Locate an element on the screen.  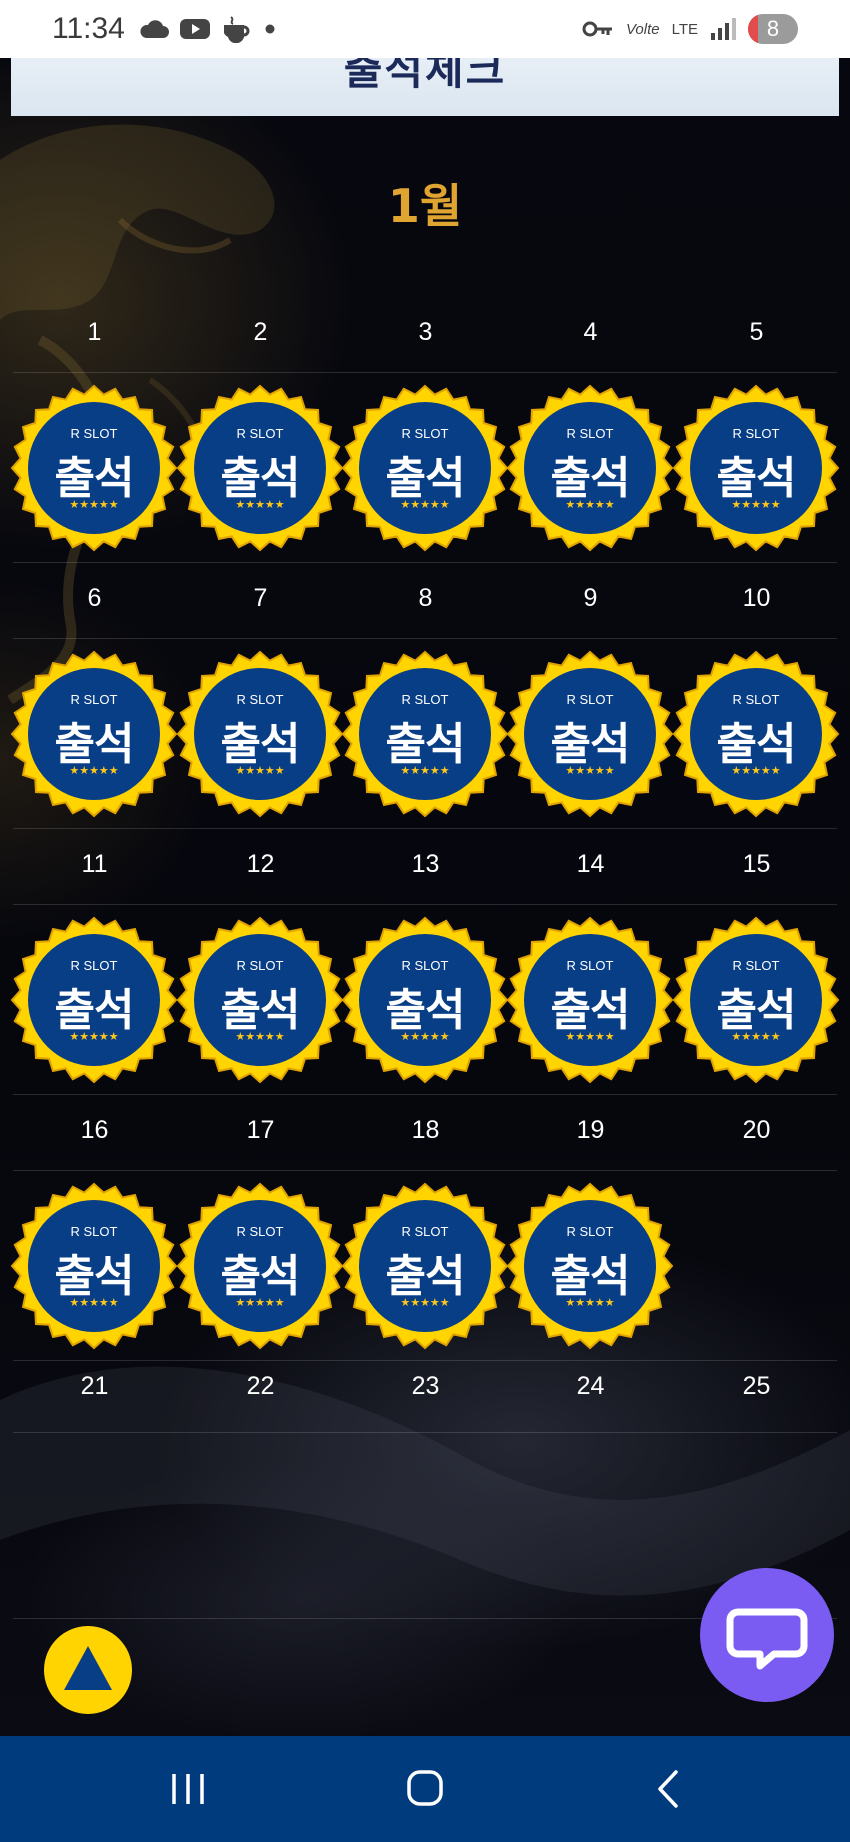
signal-icon is located at coordinates (723, 29).